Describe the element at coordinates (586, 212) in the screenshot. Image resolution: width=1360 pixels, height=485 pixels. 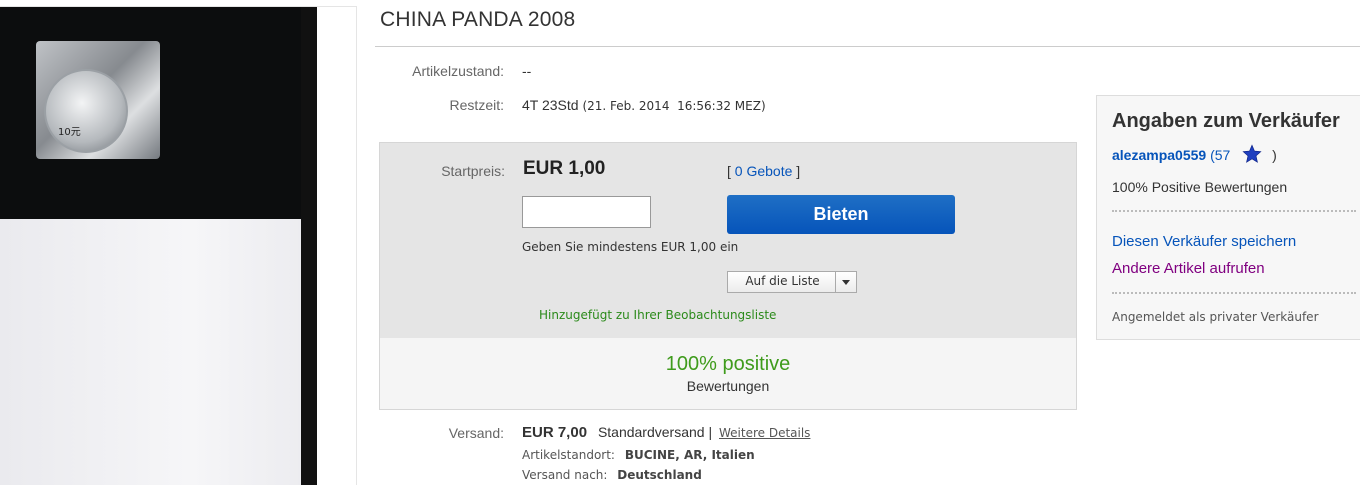
I see `bid-amount-input` at that location.